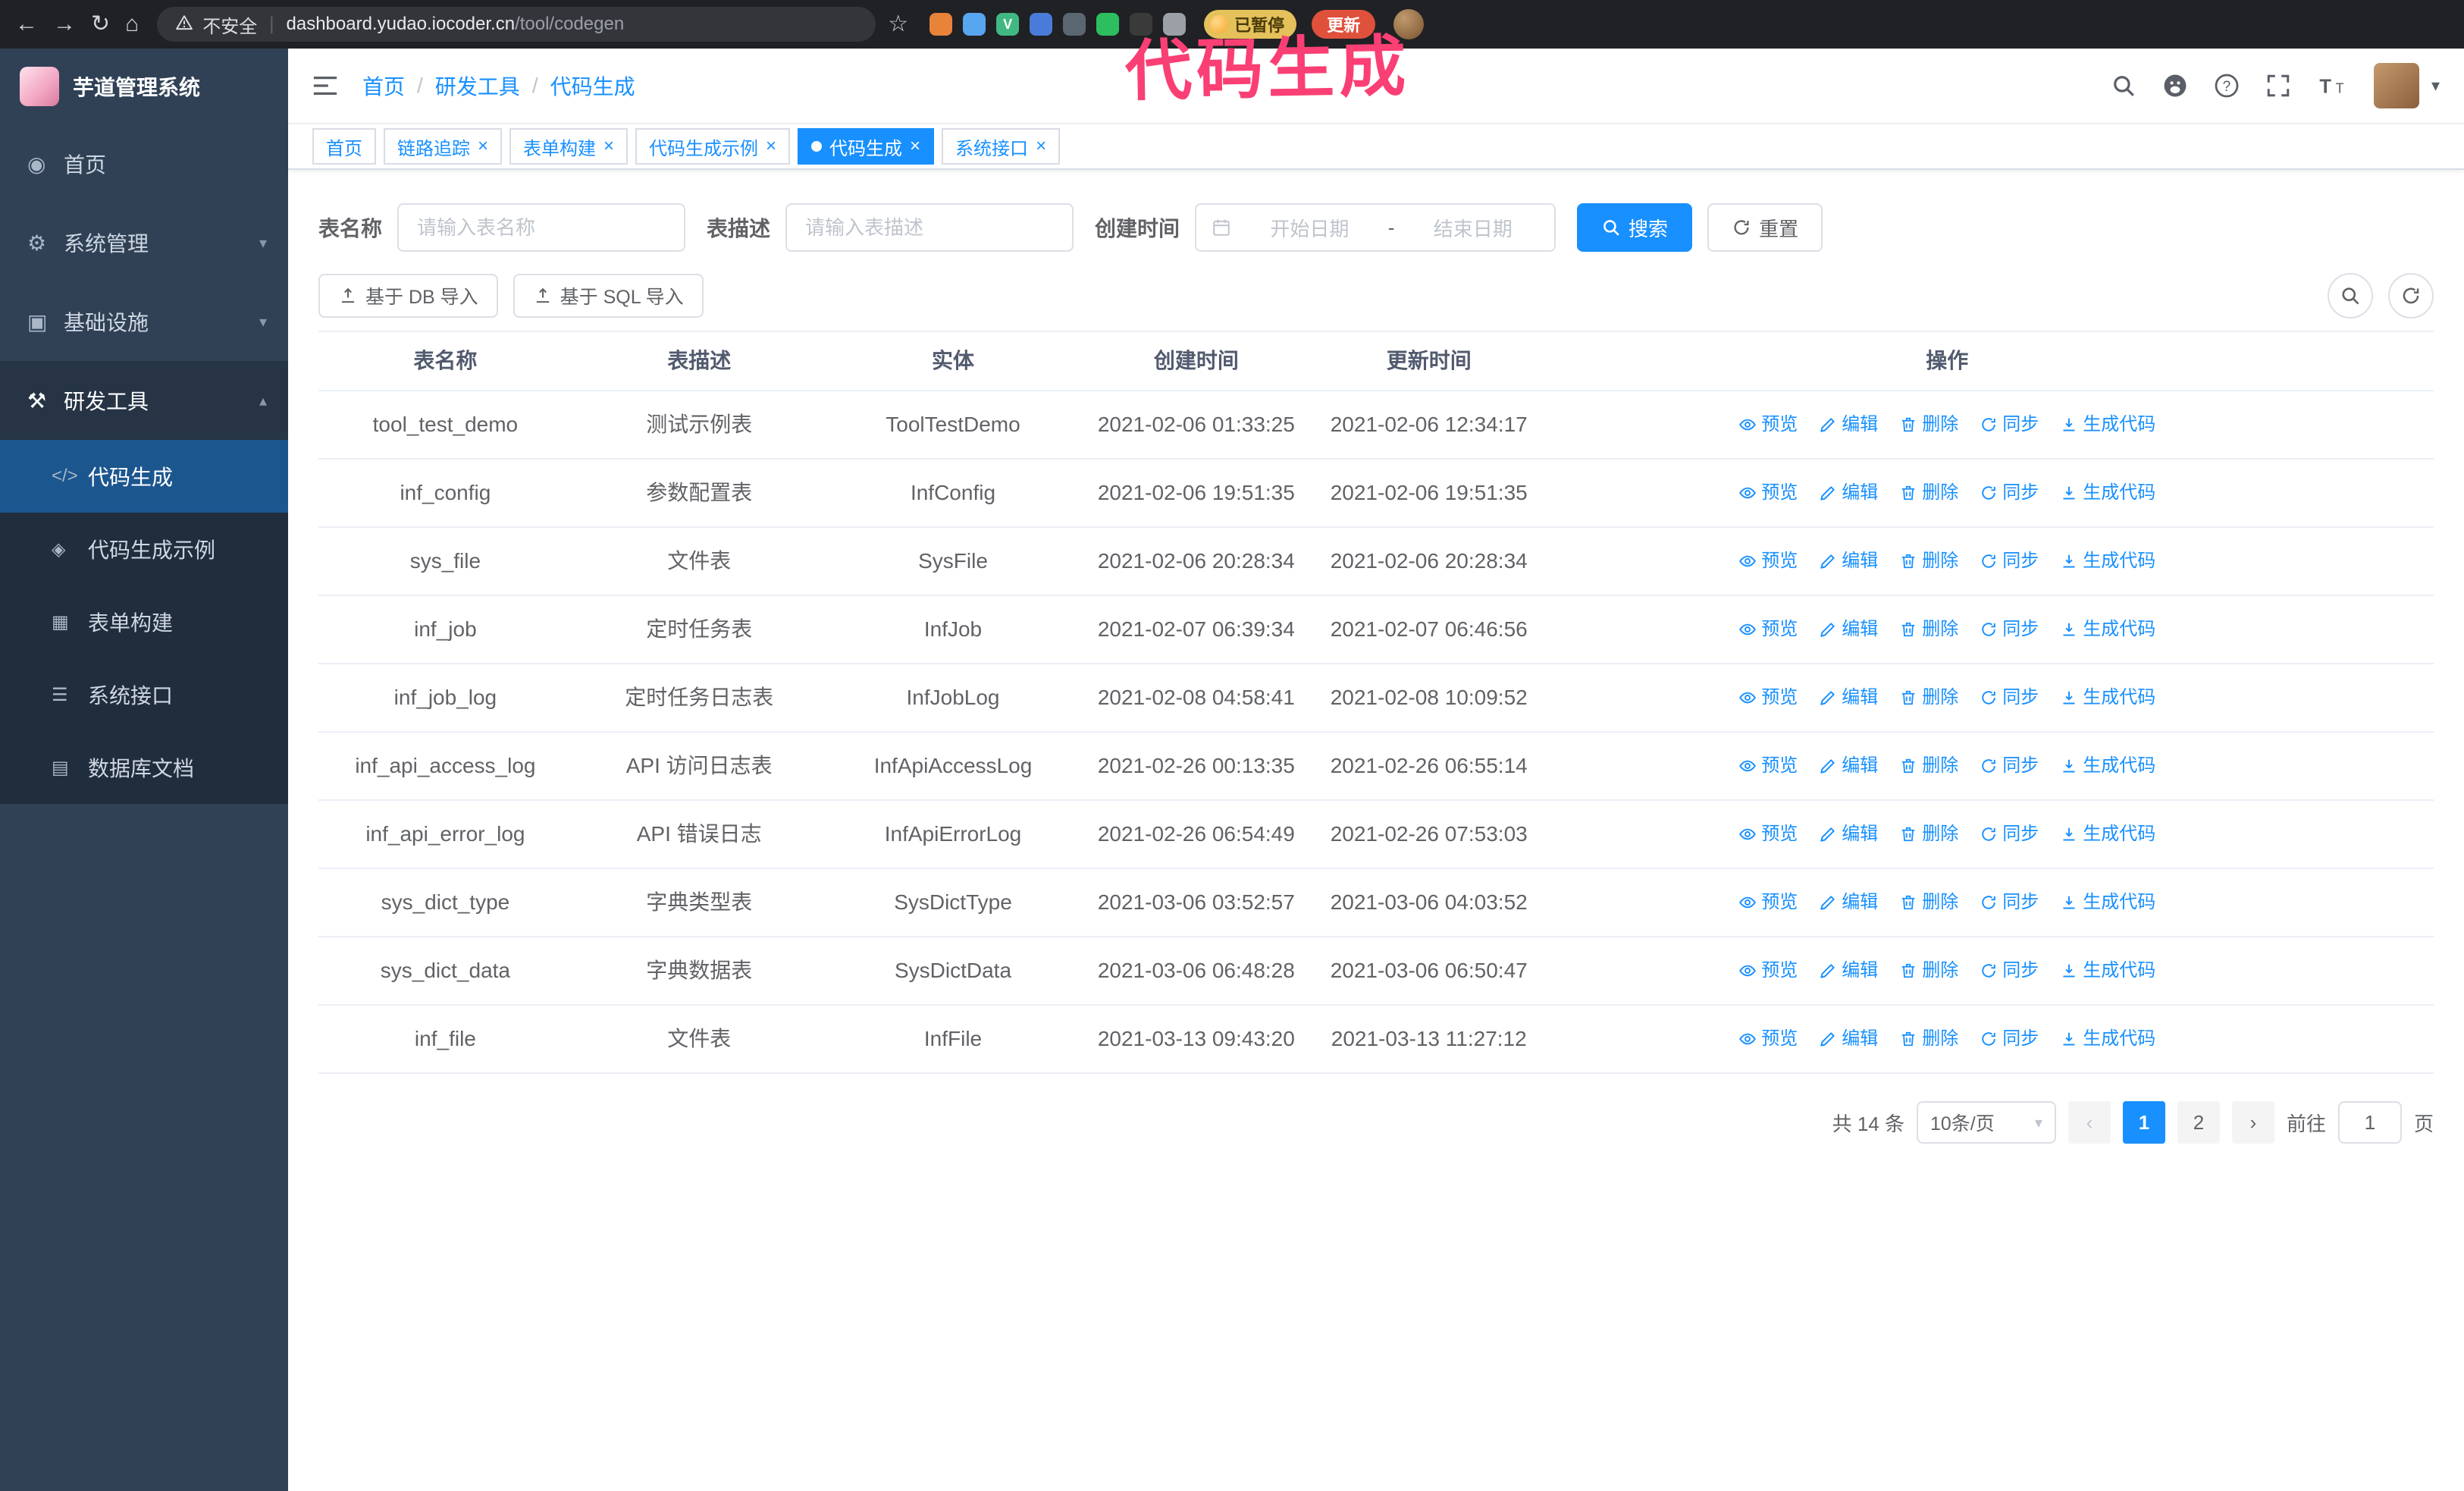 This screenshot has height=1491, width=2464. I want to click on sidebar-item-infrastructure: ▣ 基础设施 ▾, so click(144, 321).